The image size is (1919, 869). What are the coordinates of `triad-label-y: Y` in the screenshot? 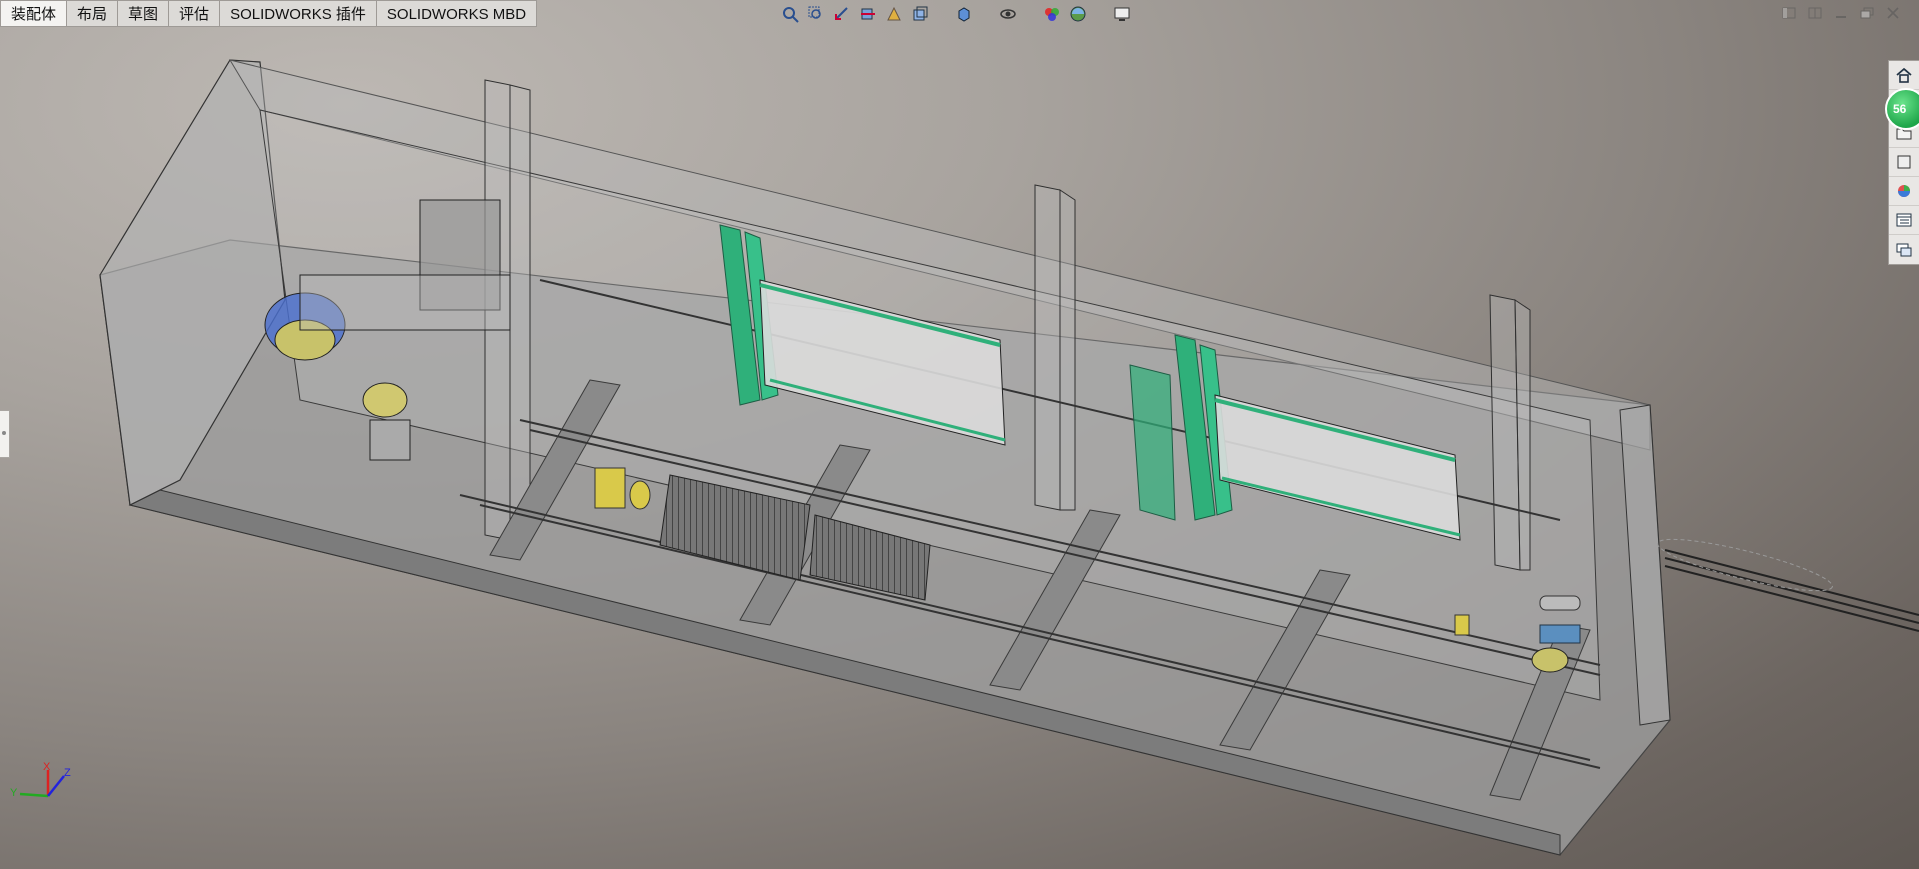 It's located at (14, 793).